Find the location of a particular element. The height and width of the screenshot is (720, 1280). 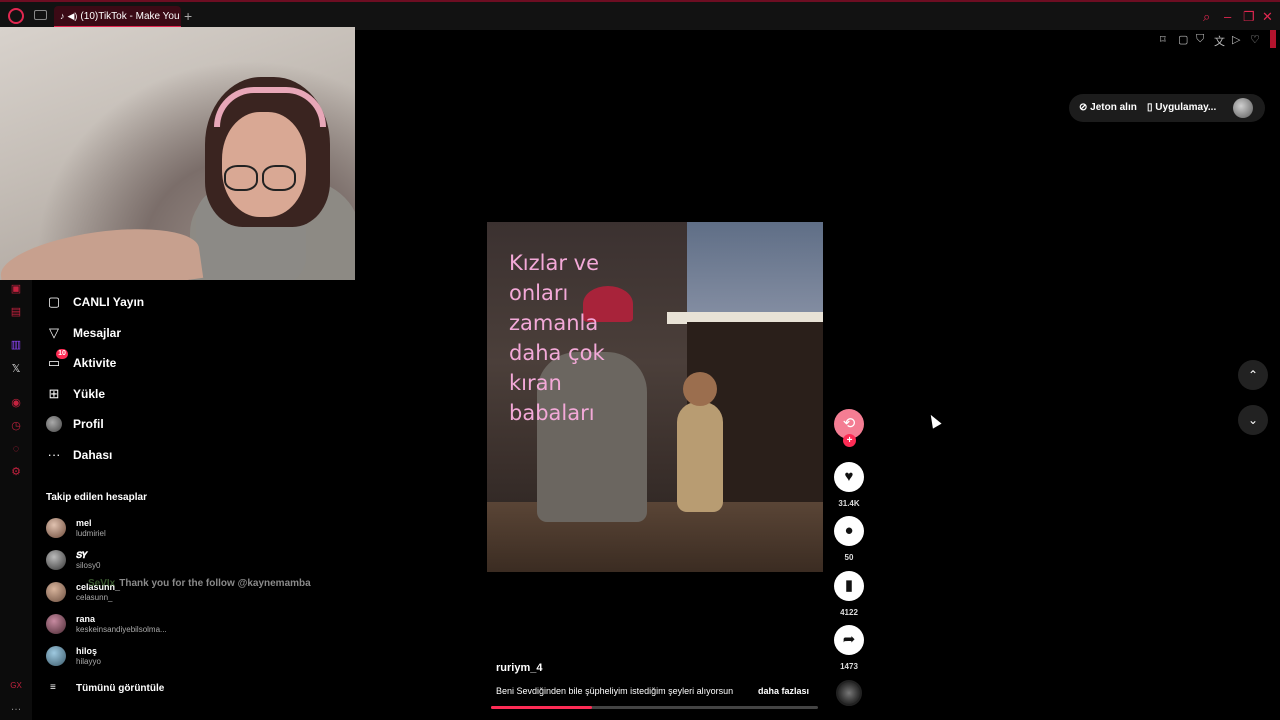

nav-label-more: Dahası is located at coordinates (93, 455).